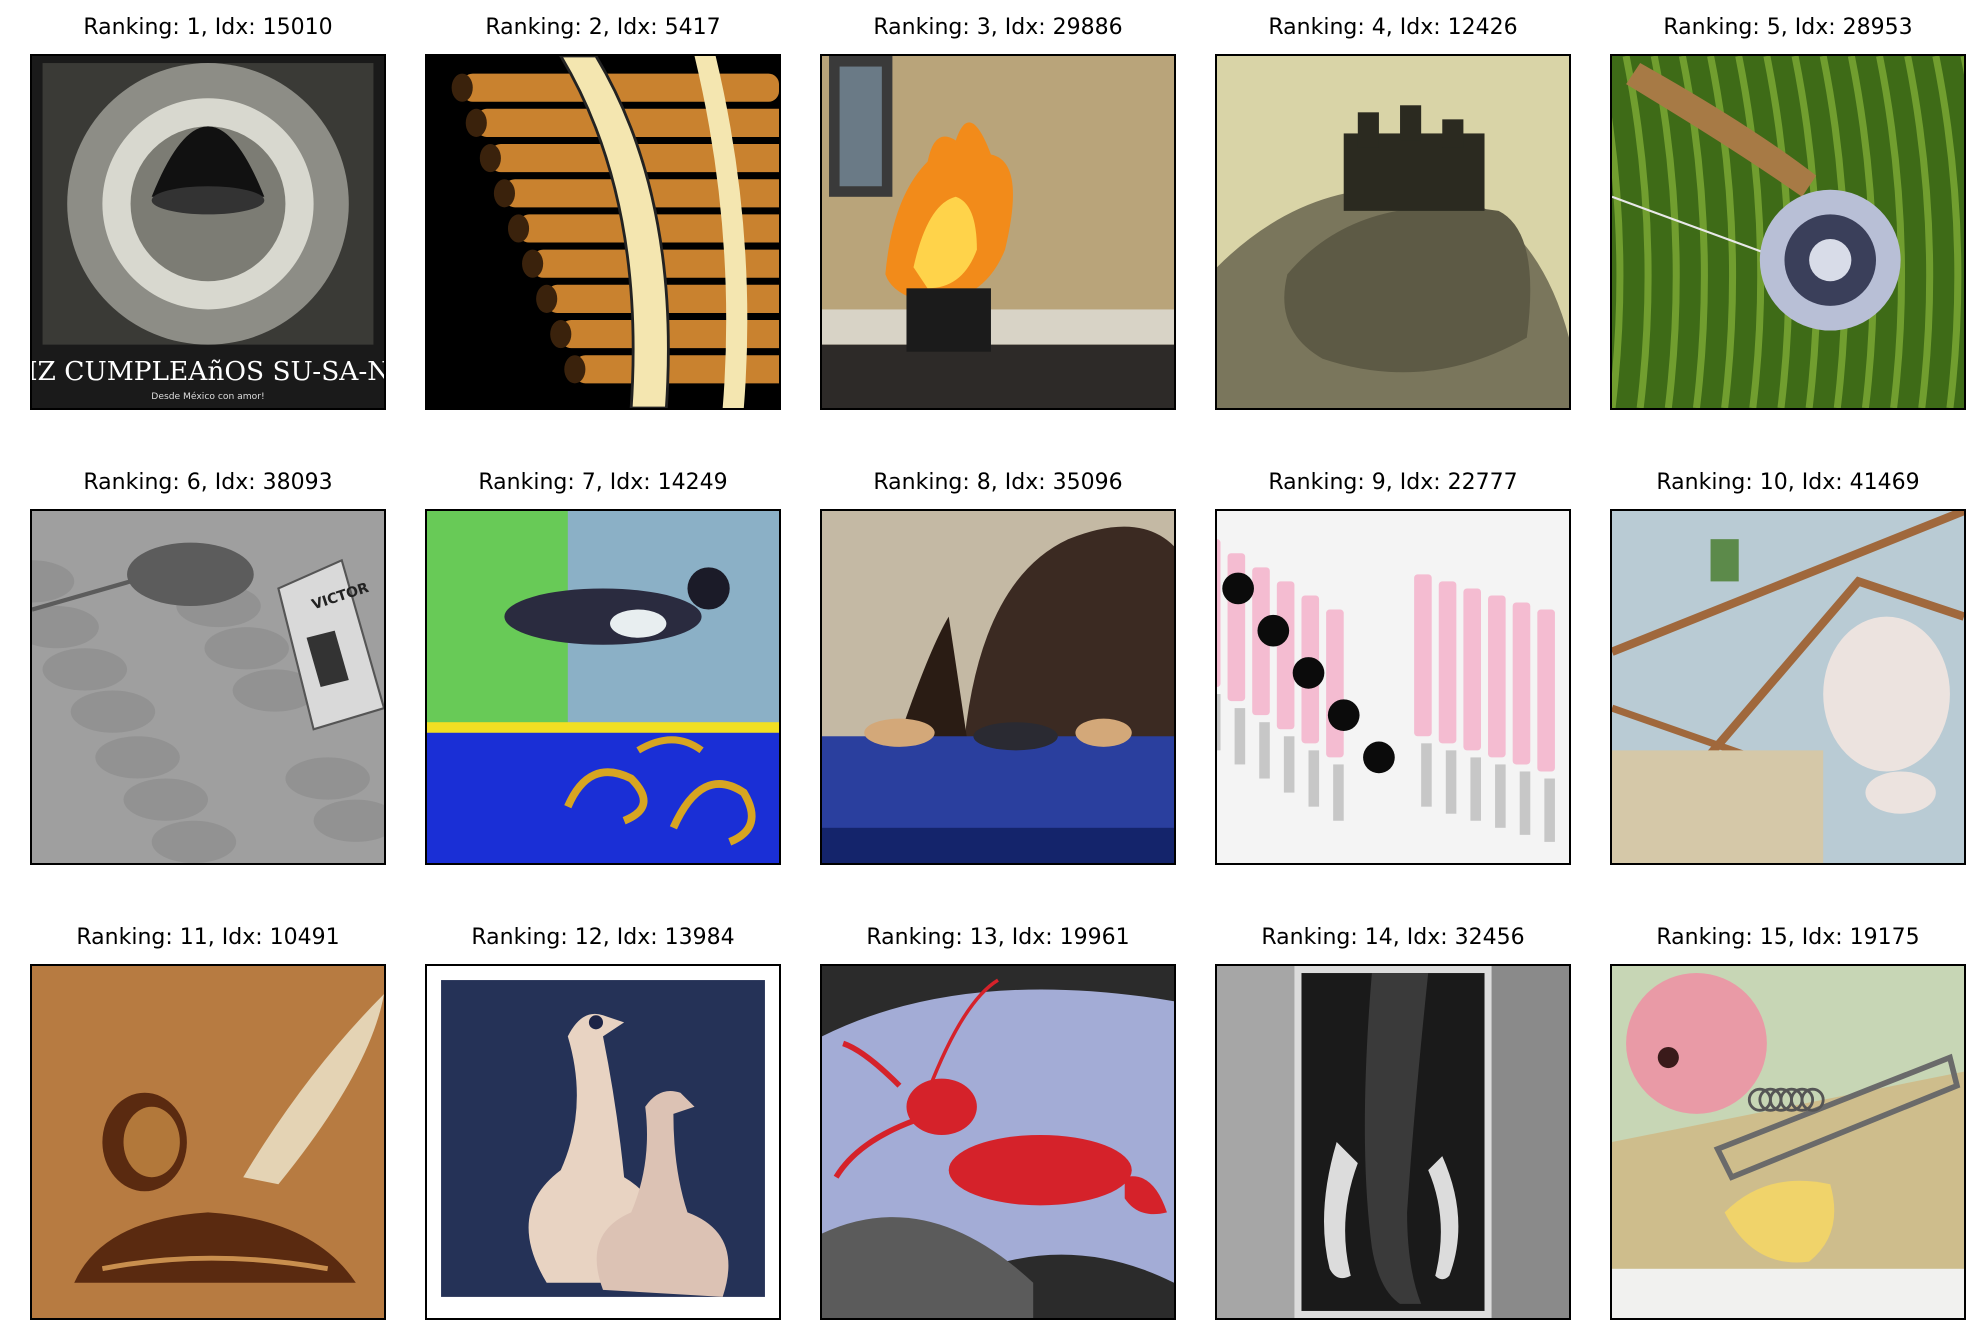 This screenshot has height=1343, width=1980. I want to click on elephant-tusks-thumbnail, so click(1393, 1142).